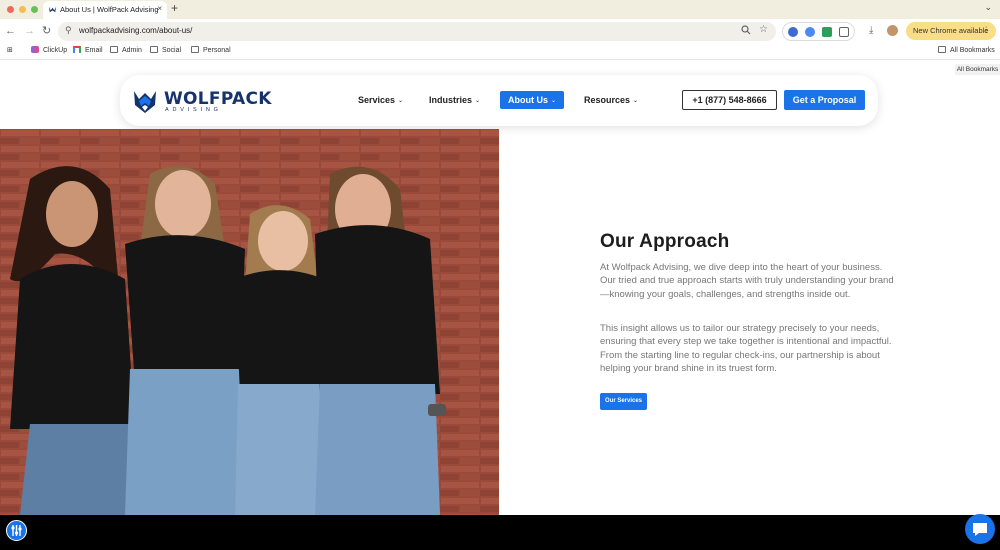 Image resolution: width=1000 pixels, height=550 pixels. I want to click on bookmark-email: Email, so click(88, 50).